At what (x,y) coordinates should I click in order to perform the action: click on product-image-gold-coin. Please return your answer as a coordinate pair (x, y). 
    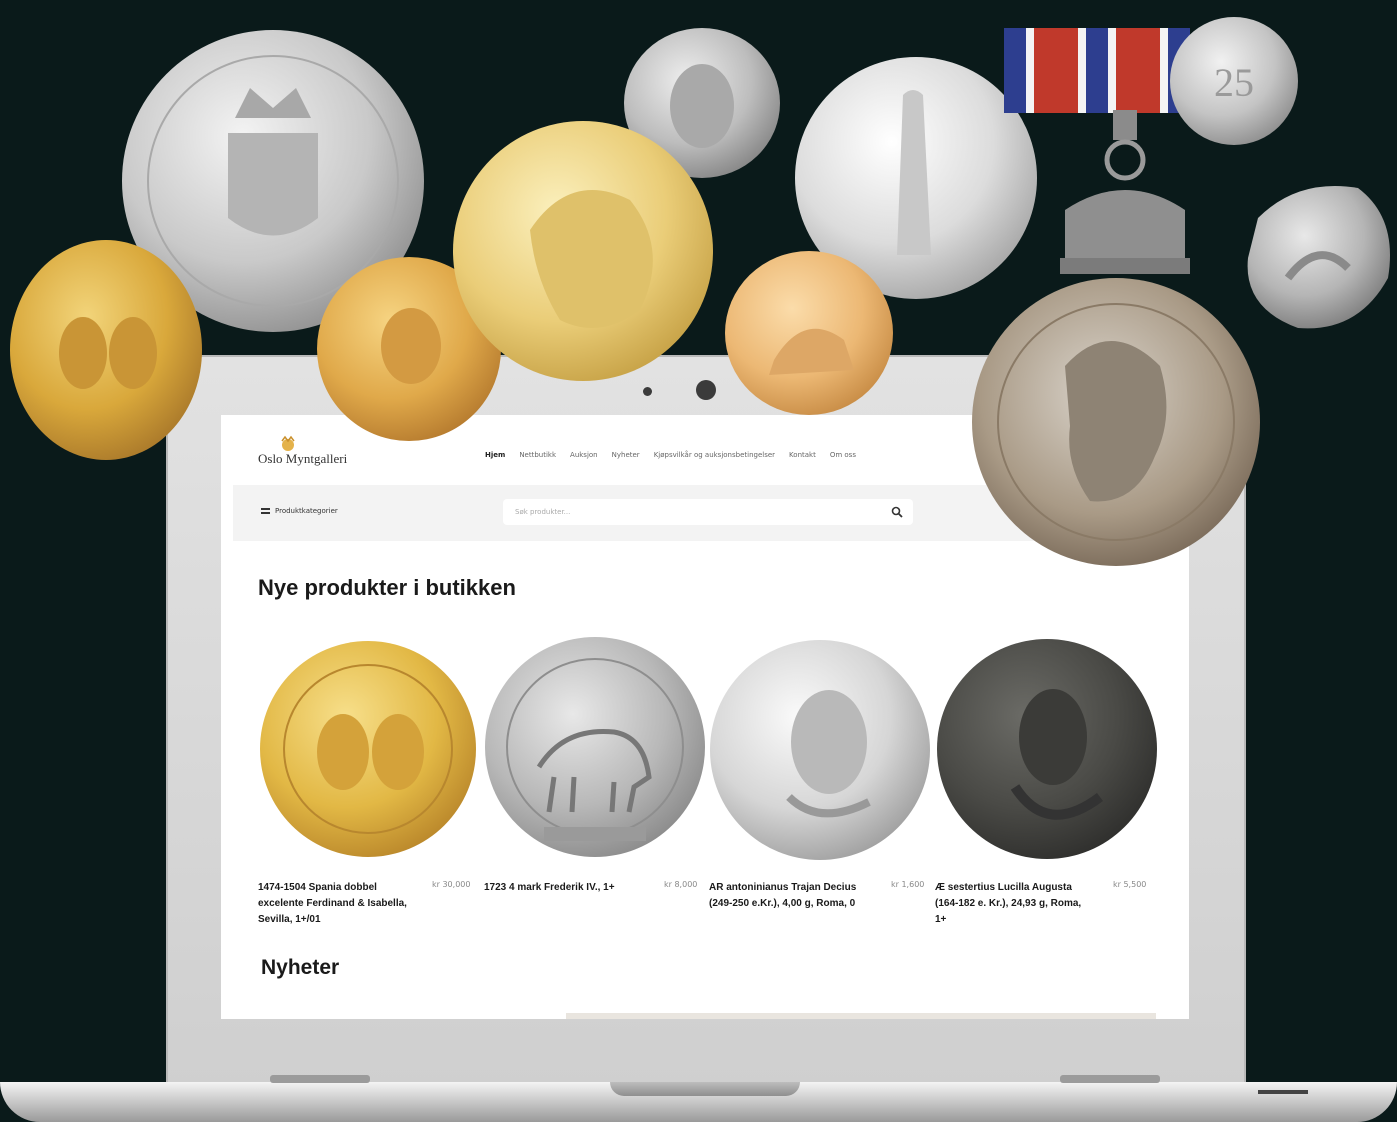
    Looking at the image, I should click on (368, 749).